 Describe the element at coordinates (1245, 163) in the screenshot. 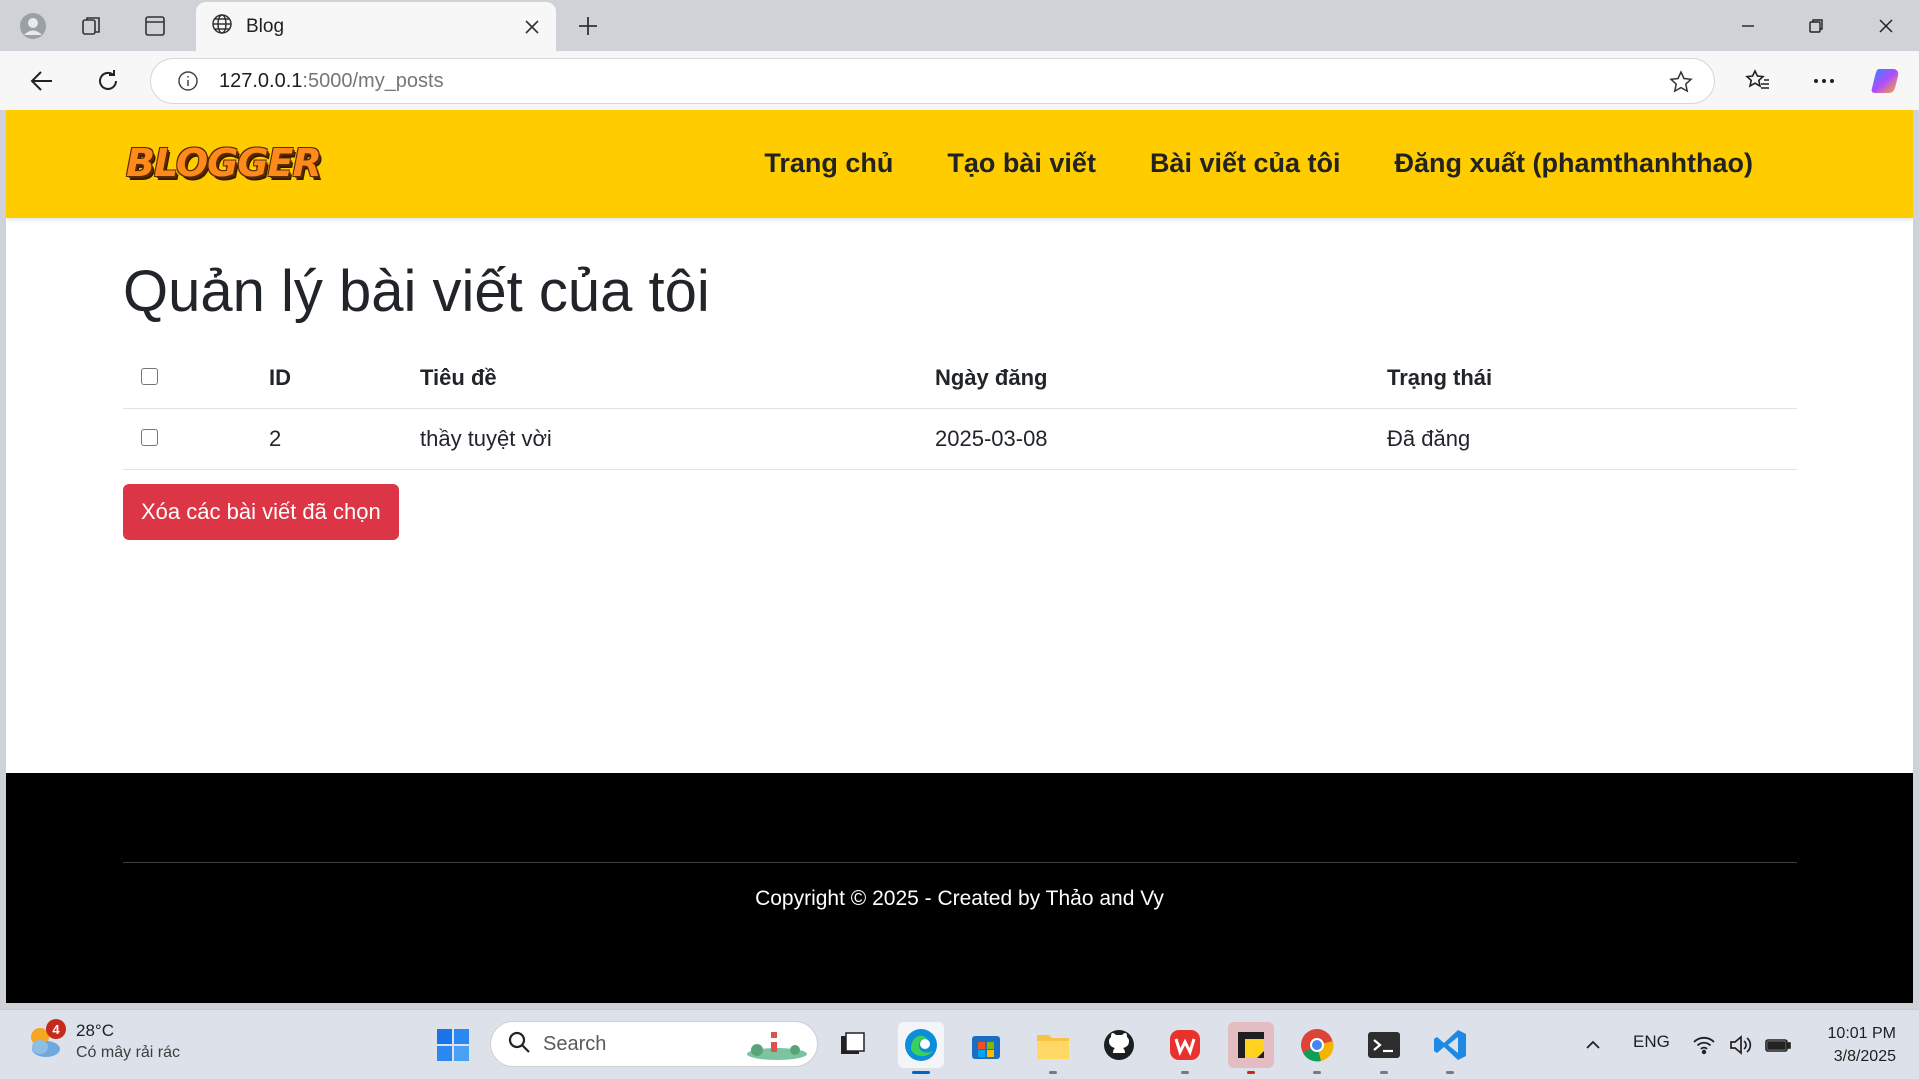

I see `nav-link-my-posts: Bài viết của tôi` at that location.